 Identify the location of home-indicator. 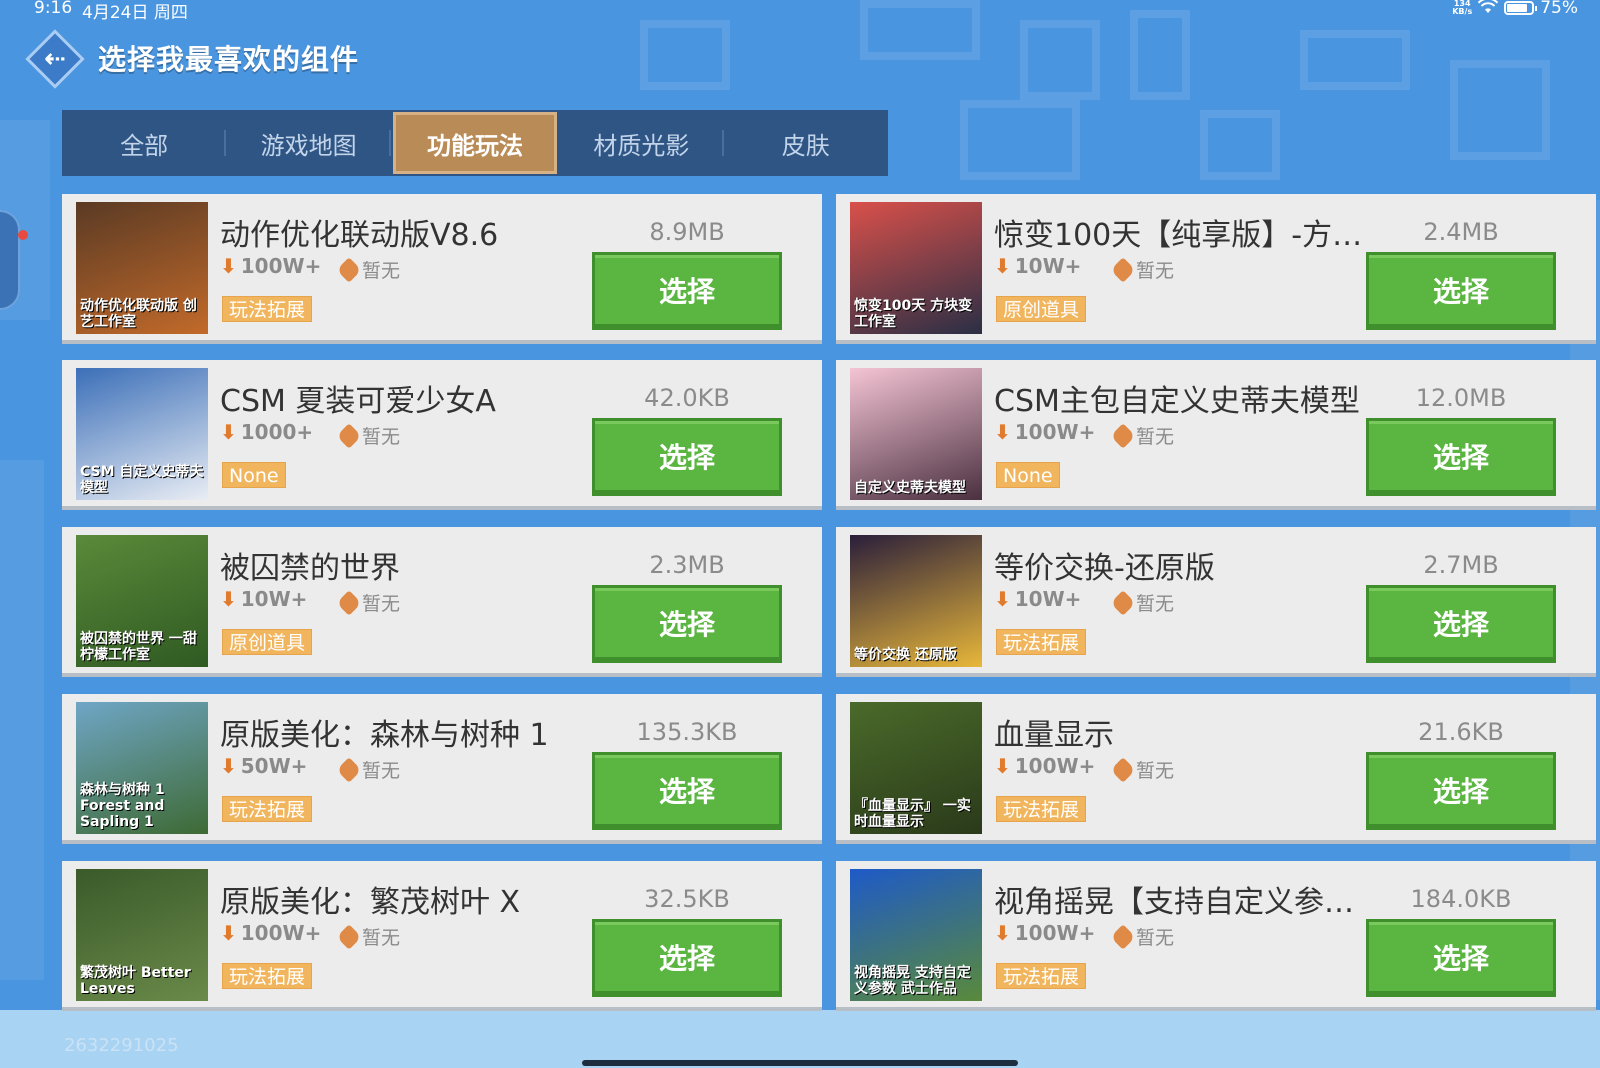
(800, 1063).